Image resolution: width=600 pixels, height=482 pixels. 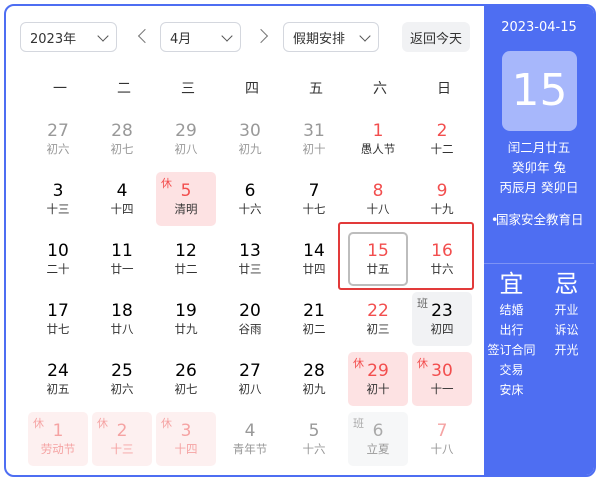 I want to click on day-cell: 20 谷雨, so click(x=250, y=319).